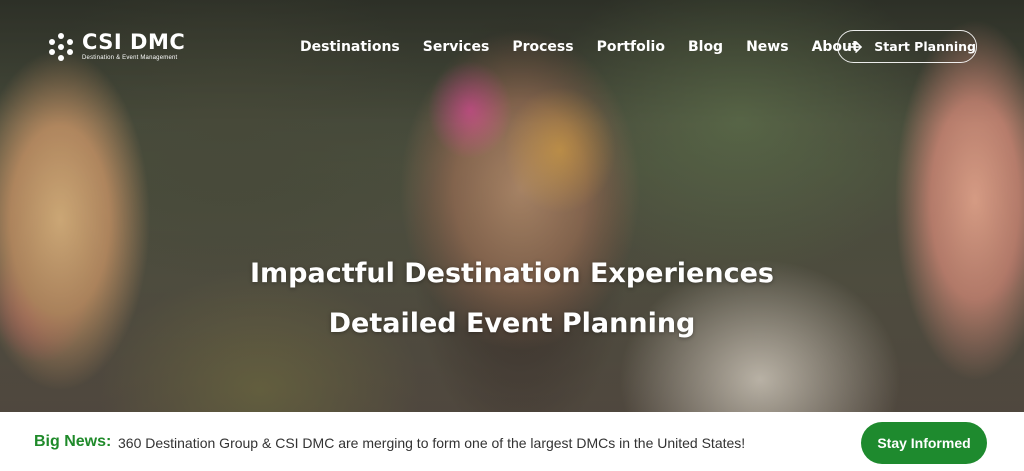 Image resolution: width=1024 pixels, height=471 pixels. Describe the element at coordinates (512, 323) in the screenshot. I see `hero-headline-line2: Detailed Event Planning` at that location.